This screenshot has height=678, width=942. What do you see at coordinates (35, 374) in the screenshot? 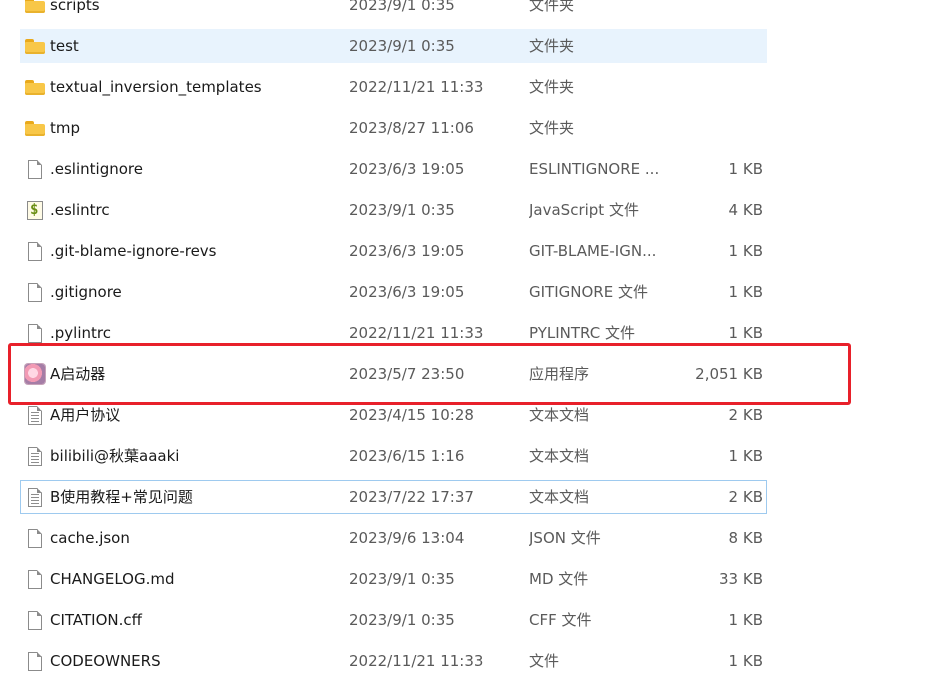
I see `app-icon` at bounding box center [35, 374].